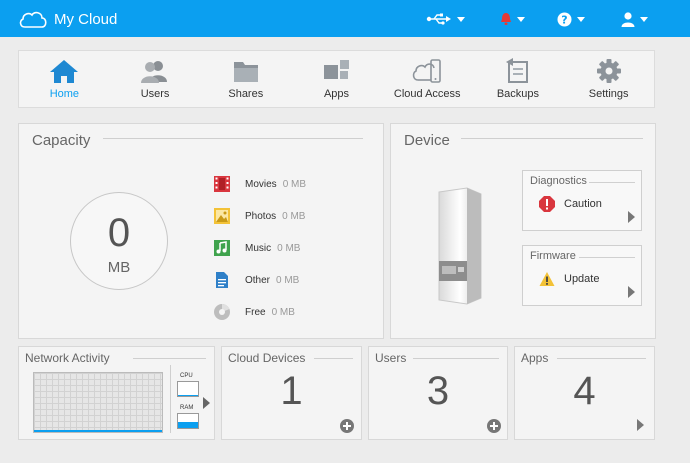  I want to click on nav-item-apps: Apps, so click(336, 79).